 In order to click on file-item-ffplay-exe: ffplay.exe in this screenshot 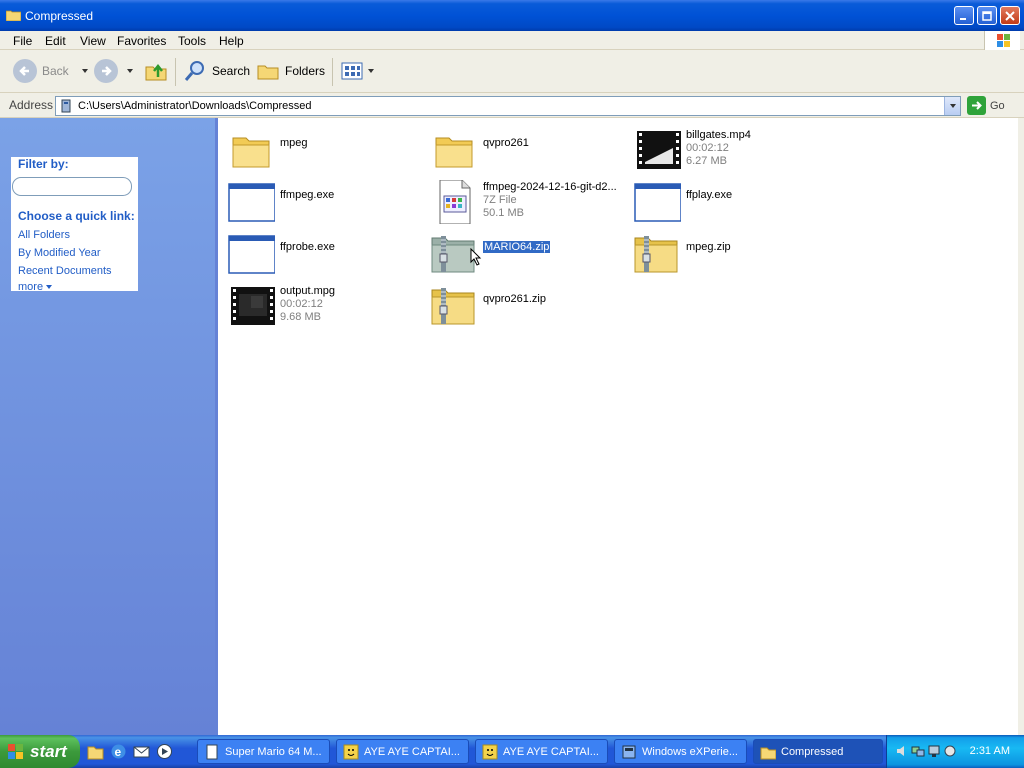, I will do `click(727, 202)`.